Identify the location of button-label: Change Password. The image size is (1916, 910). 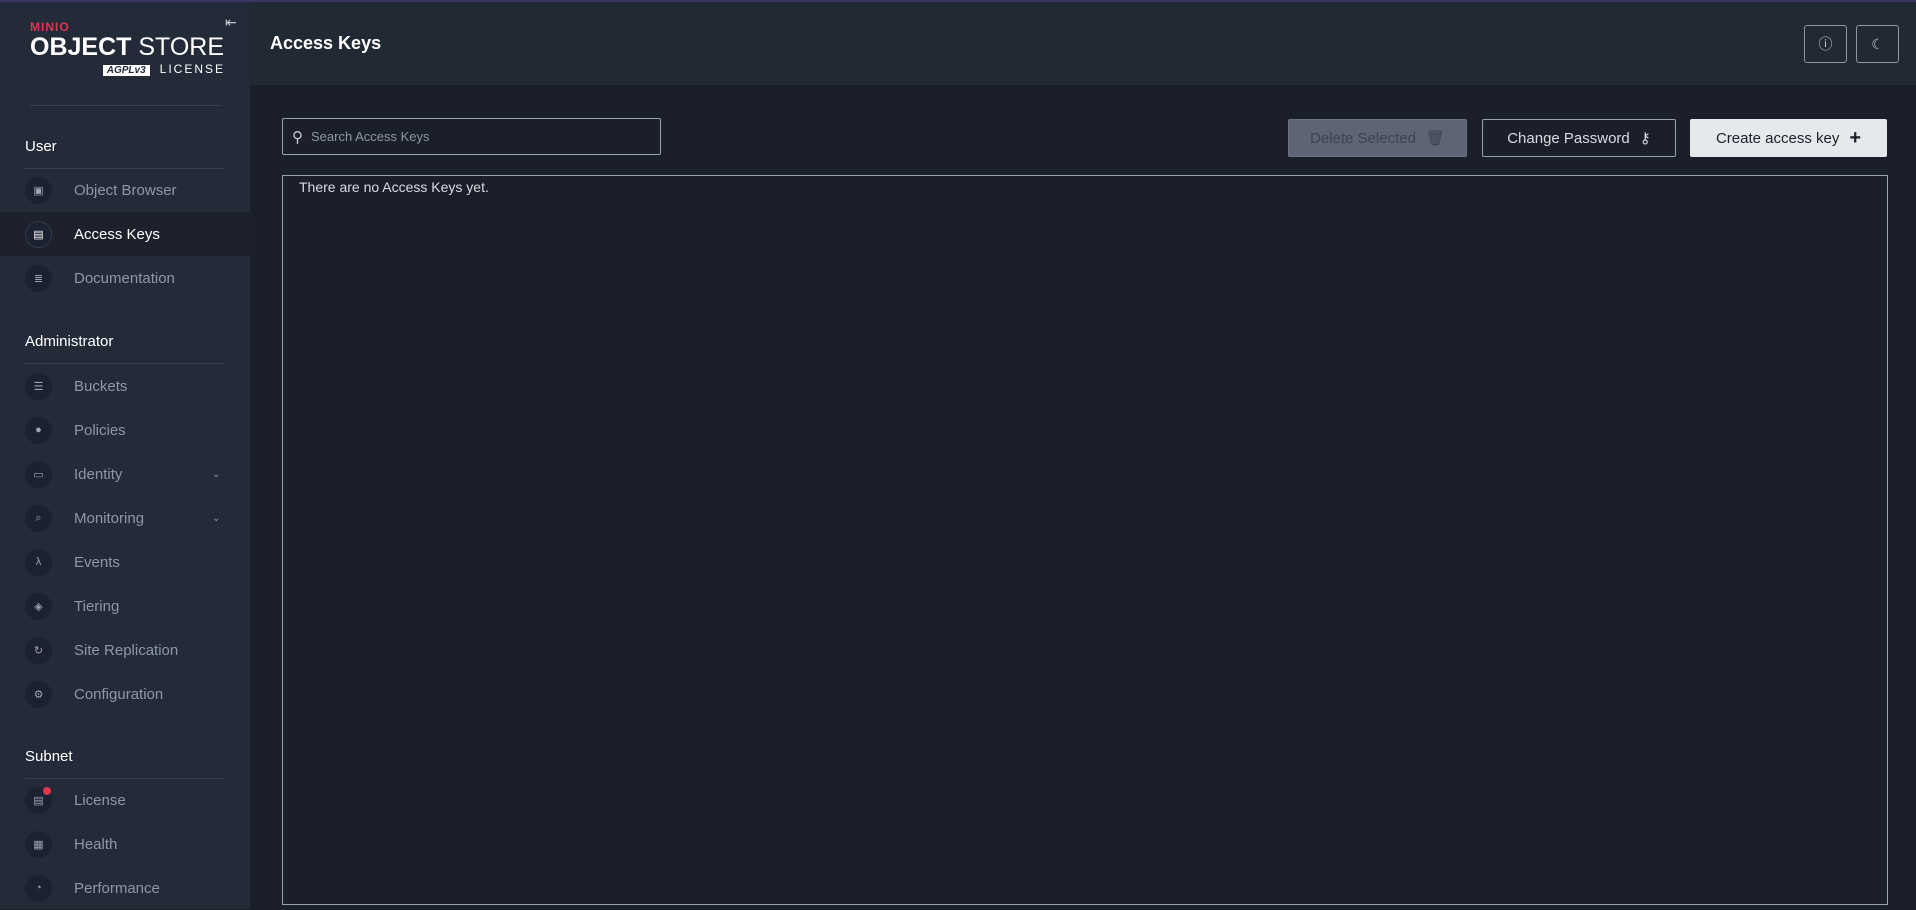
(1568, 138).